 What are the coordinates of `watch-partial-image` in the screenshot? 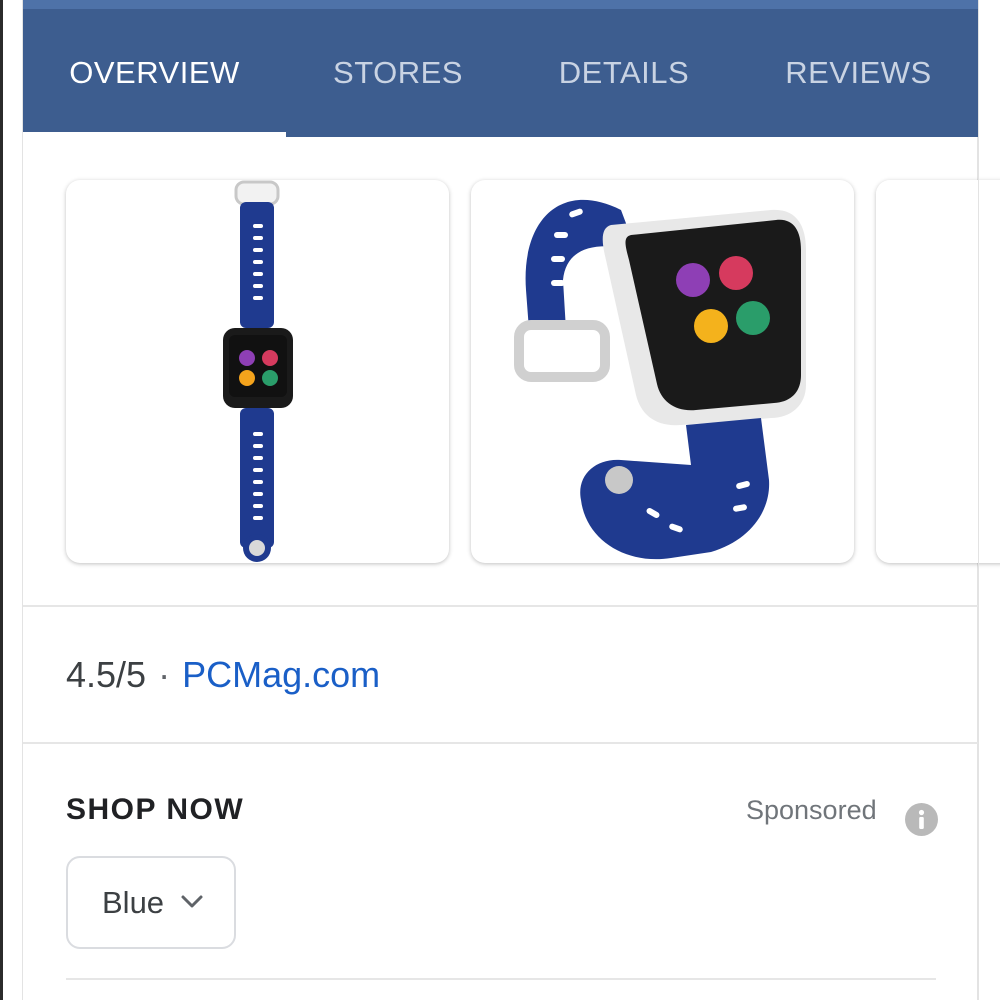 It's located at (938, 371).